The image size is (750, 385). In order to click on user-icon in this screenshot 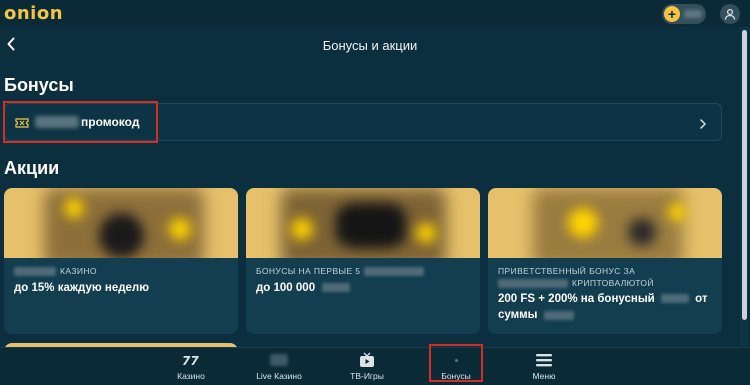, I will do `click(730, 13)`.